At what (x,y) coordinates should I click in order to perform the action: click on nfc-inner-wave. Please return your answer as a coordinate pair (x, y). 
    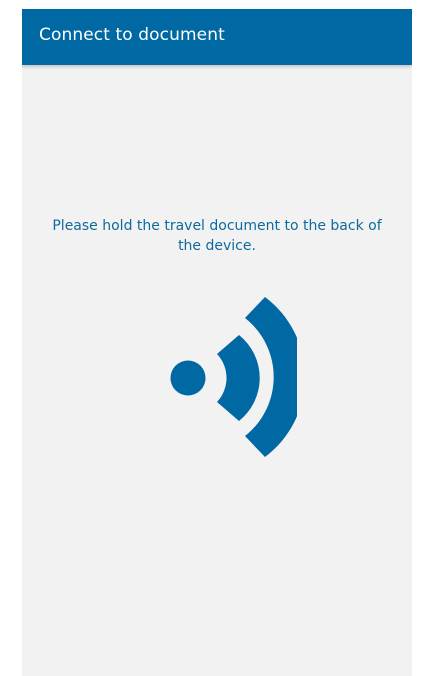
    Looking at the image, I should click on (238, 378).